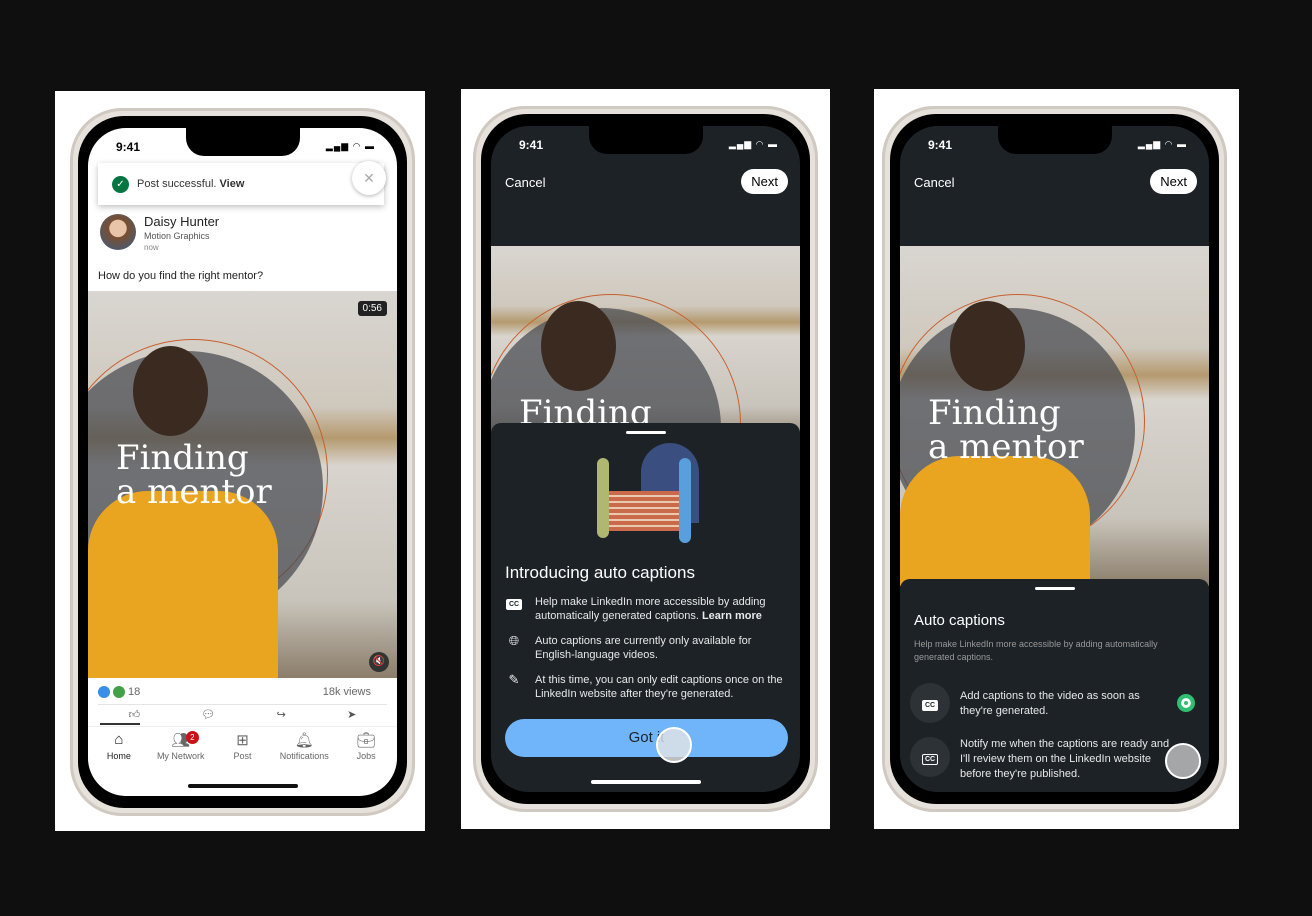 This screenshot has width=1312, height=916. I want to click on sheet-title: Introducing auto captions, so click(600, 572).